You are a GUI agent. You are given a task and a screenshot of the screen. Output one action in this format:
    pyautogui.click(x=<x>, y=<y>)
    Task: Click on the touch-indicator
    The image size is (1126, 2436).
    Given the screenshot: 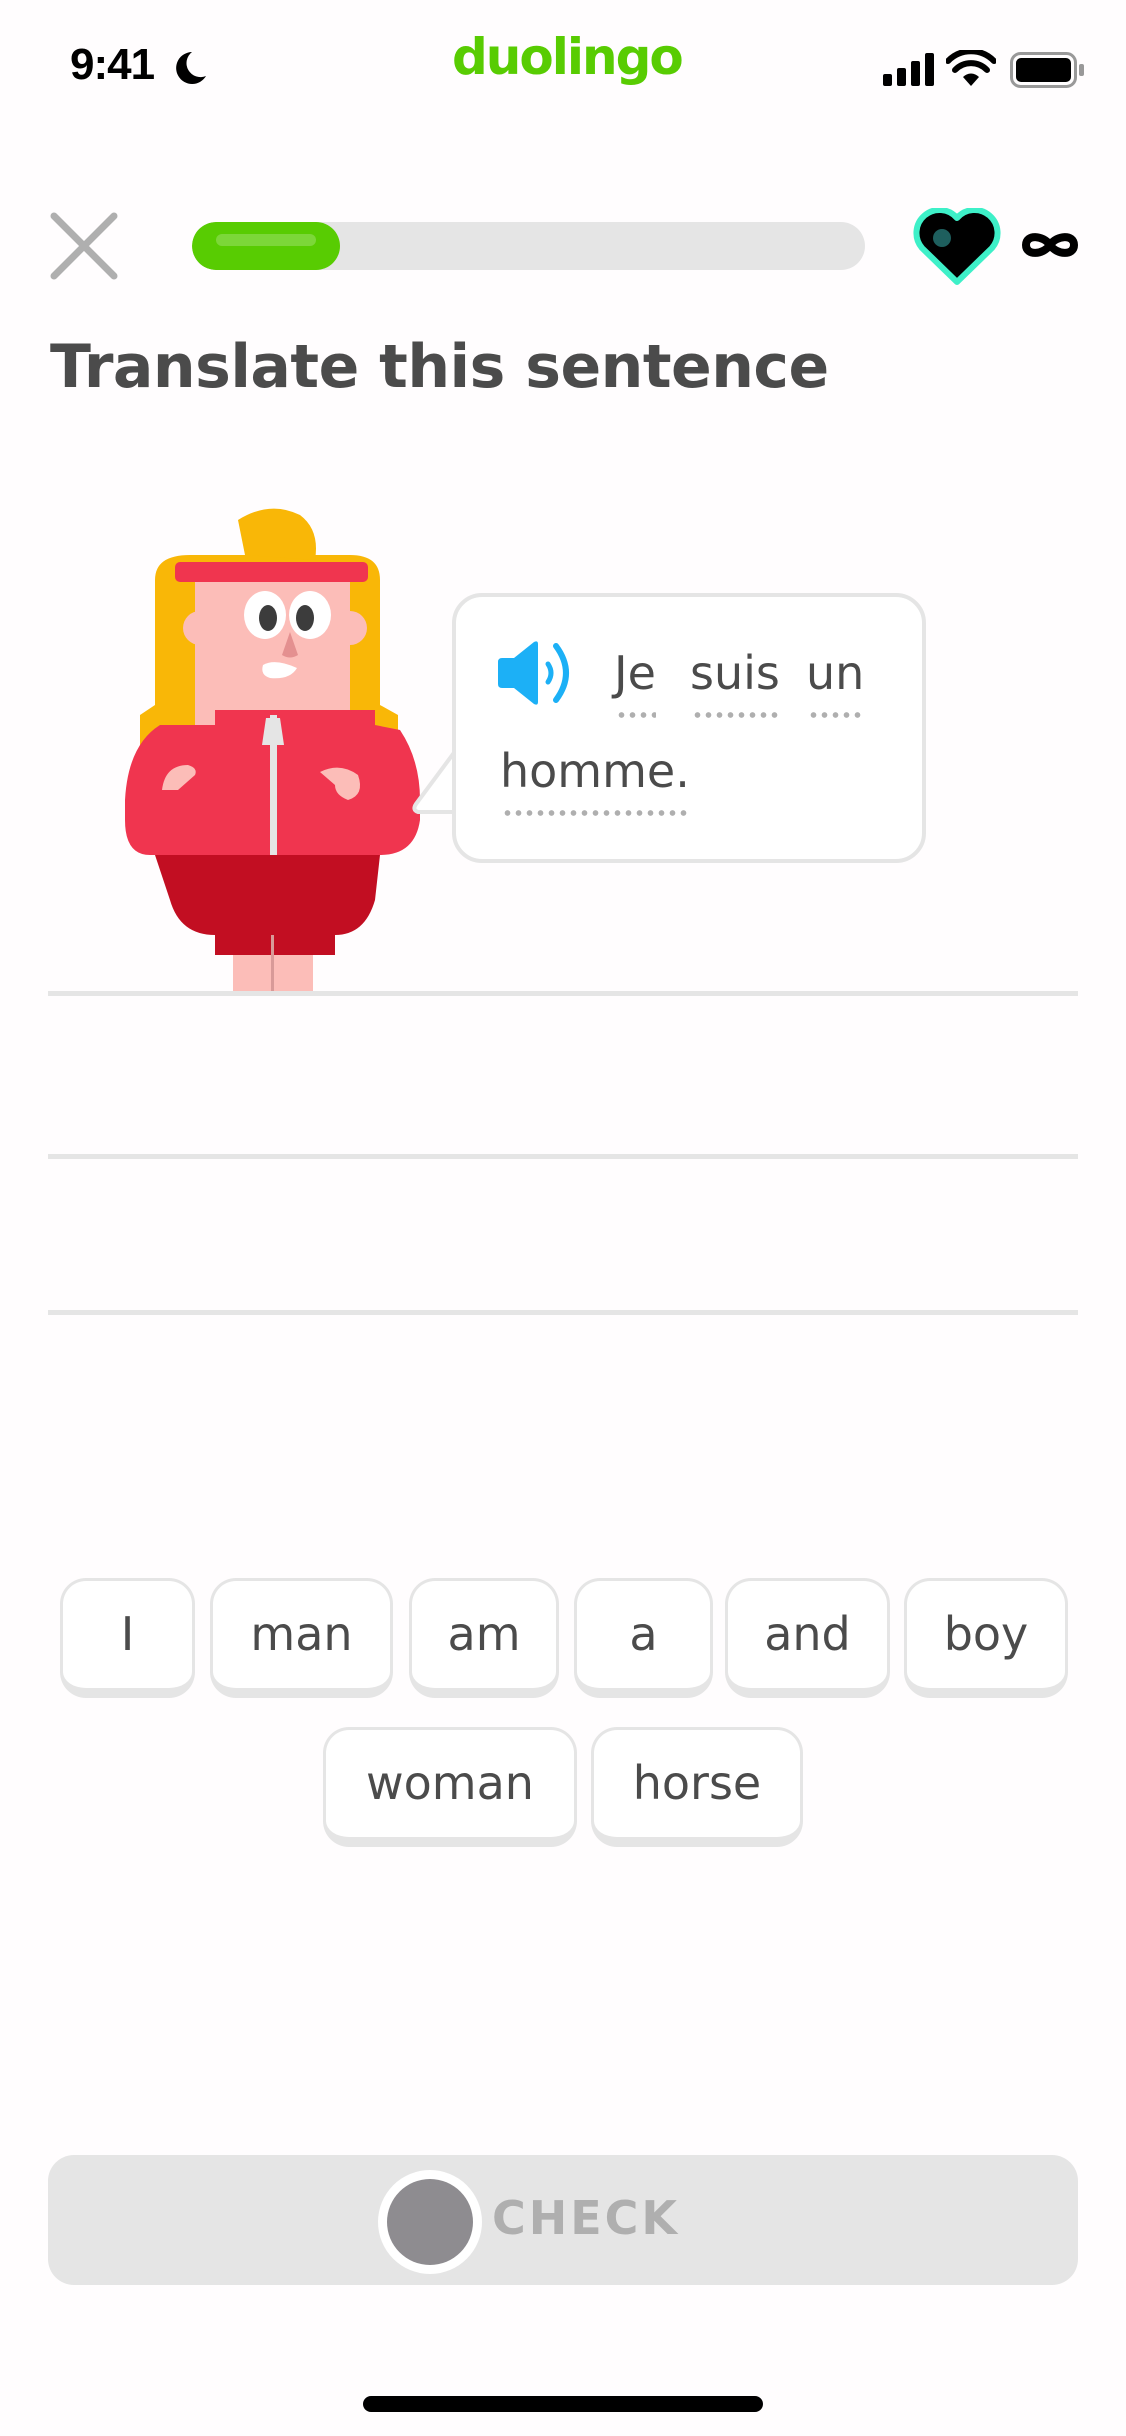 What is the action you would take?
    pyautogui.click(x=430, y=2222)
    